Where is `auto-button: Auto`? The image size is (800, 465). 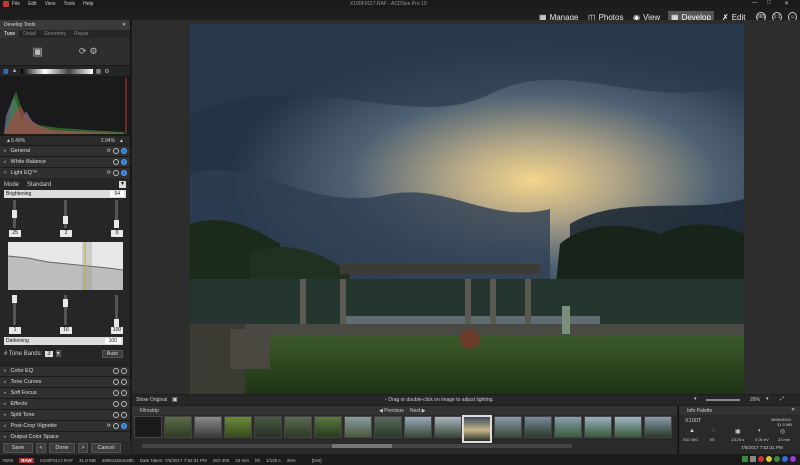
auto-button: Auto is located at coordinates (112, 353).